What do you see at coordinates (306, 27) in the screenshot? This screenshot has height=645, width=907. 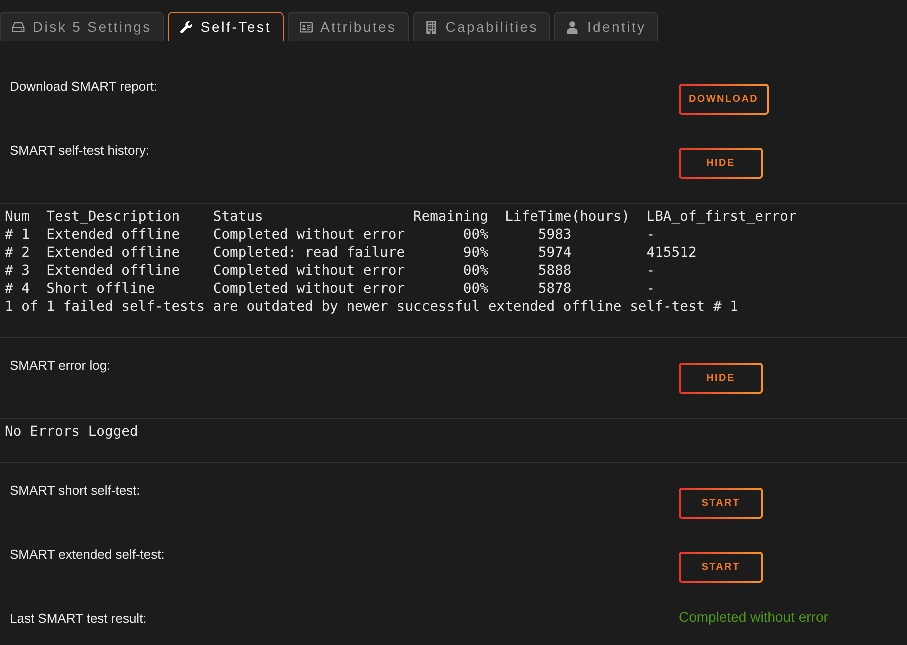 I see `id-card-icon` at bounding box center [306, 27].